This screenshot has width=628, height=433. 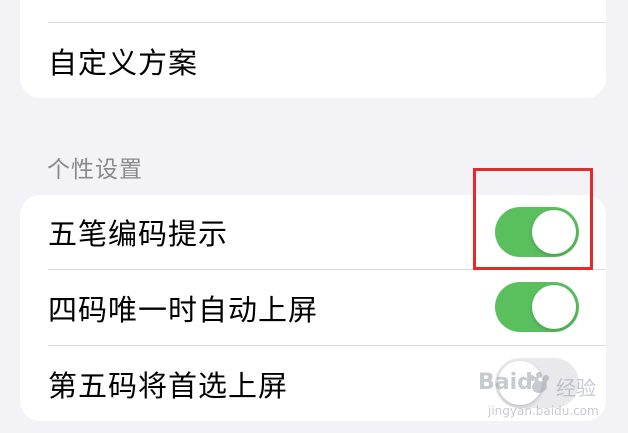 What do you see at coordinates (123, 62) in the screenshot?
I see `row-label: 自定义方案` at bounding box center [123, 62].